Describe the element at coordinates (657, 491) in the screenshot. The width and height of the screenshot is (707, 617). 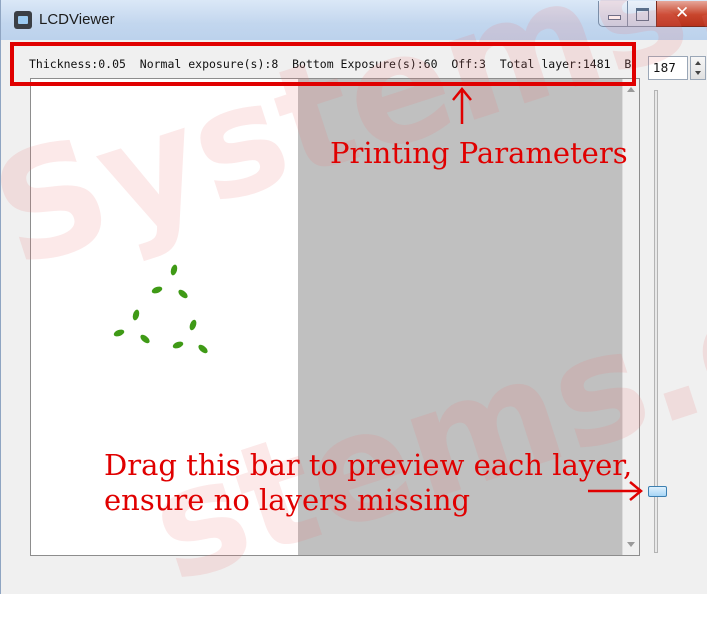
I see `layer-slider-thumb` at that location.